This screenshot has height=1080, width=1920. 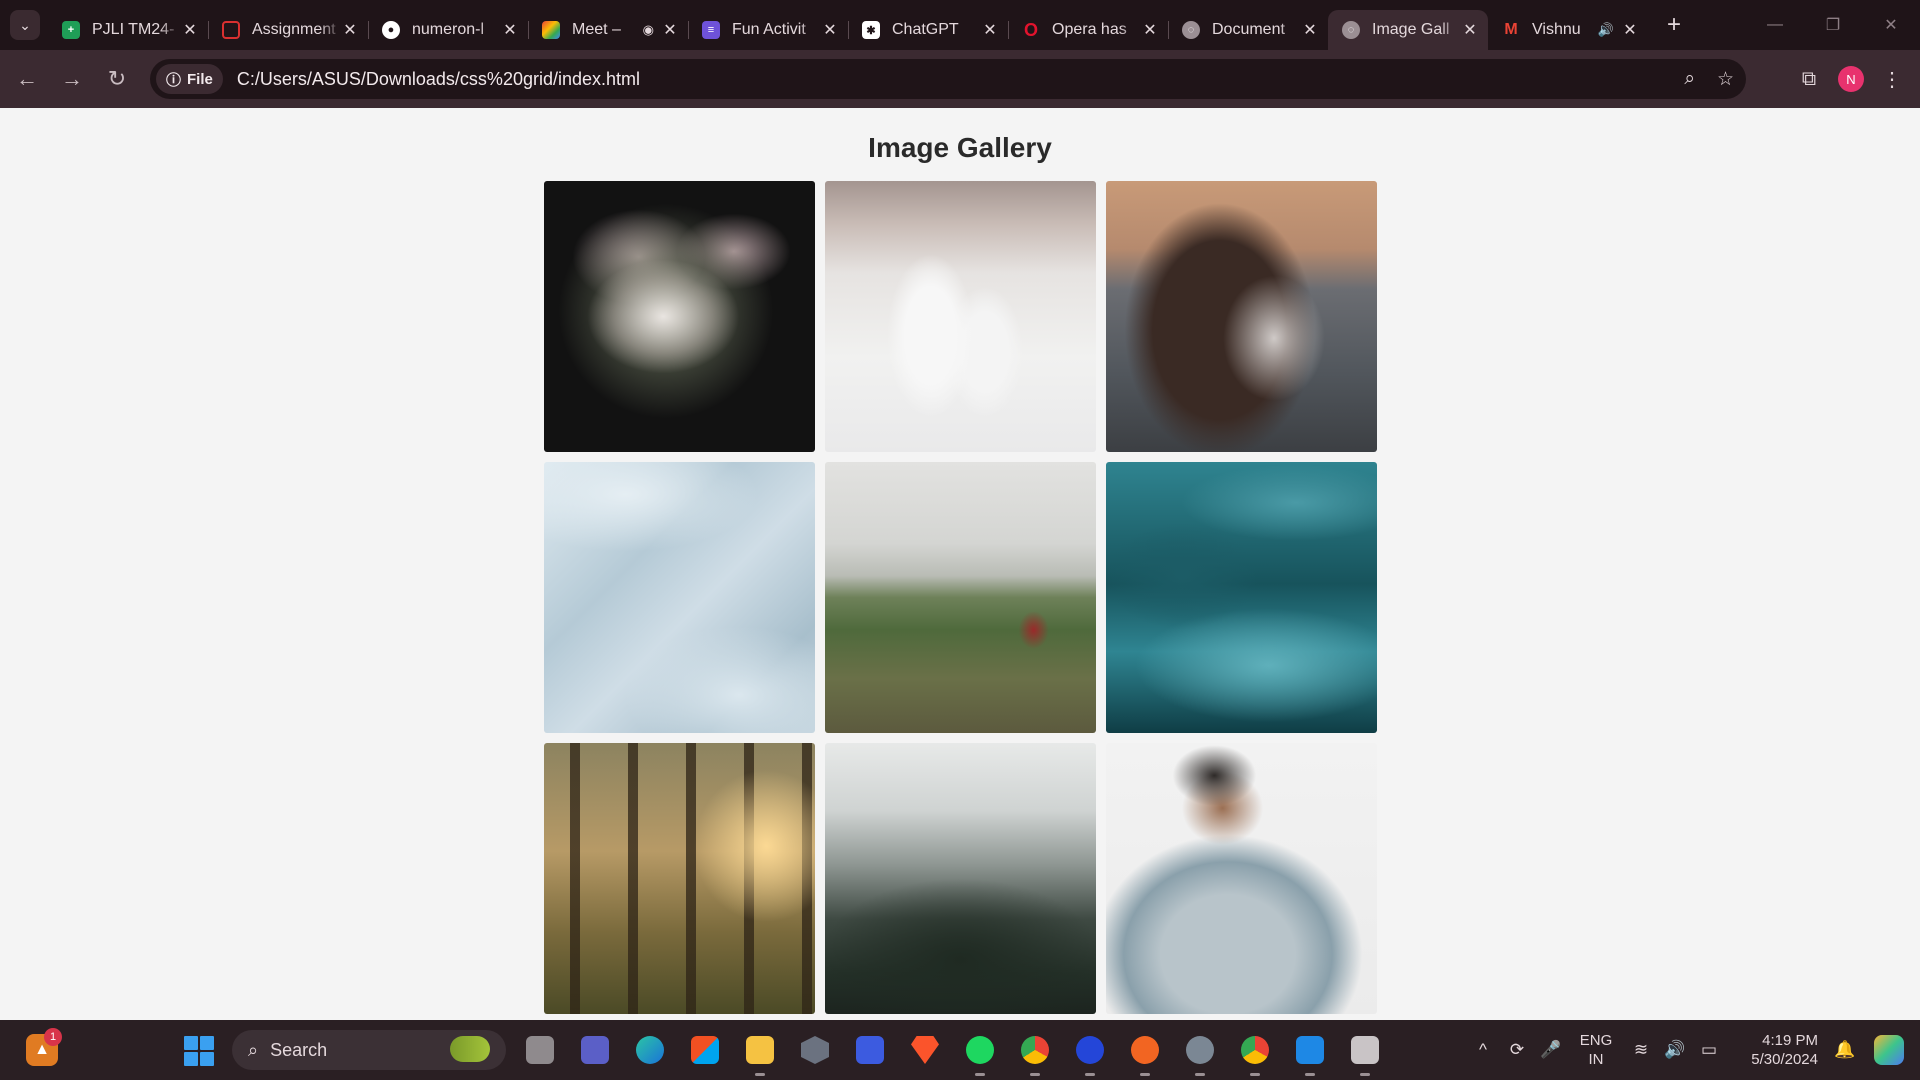 What do you see at coordinates (960, 147) in the screenshot?
I see `page-title: Image Gallery` at bounding box center [960, 147].